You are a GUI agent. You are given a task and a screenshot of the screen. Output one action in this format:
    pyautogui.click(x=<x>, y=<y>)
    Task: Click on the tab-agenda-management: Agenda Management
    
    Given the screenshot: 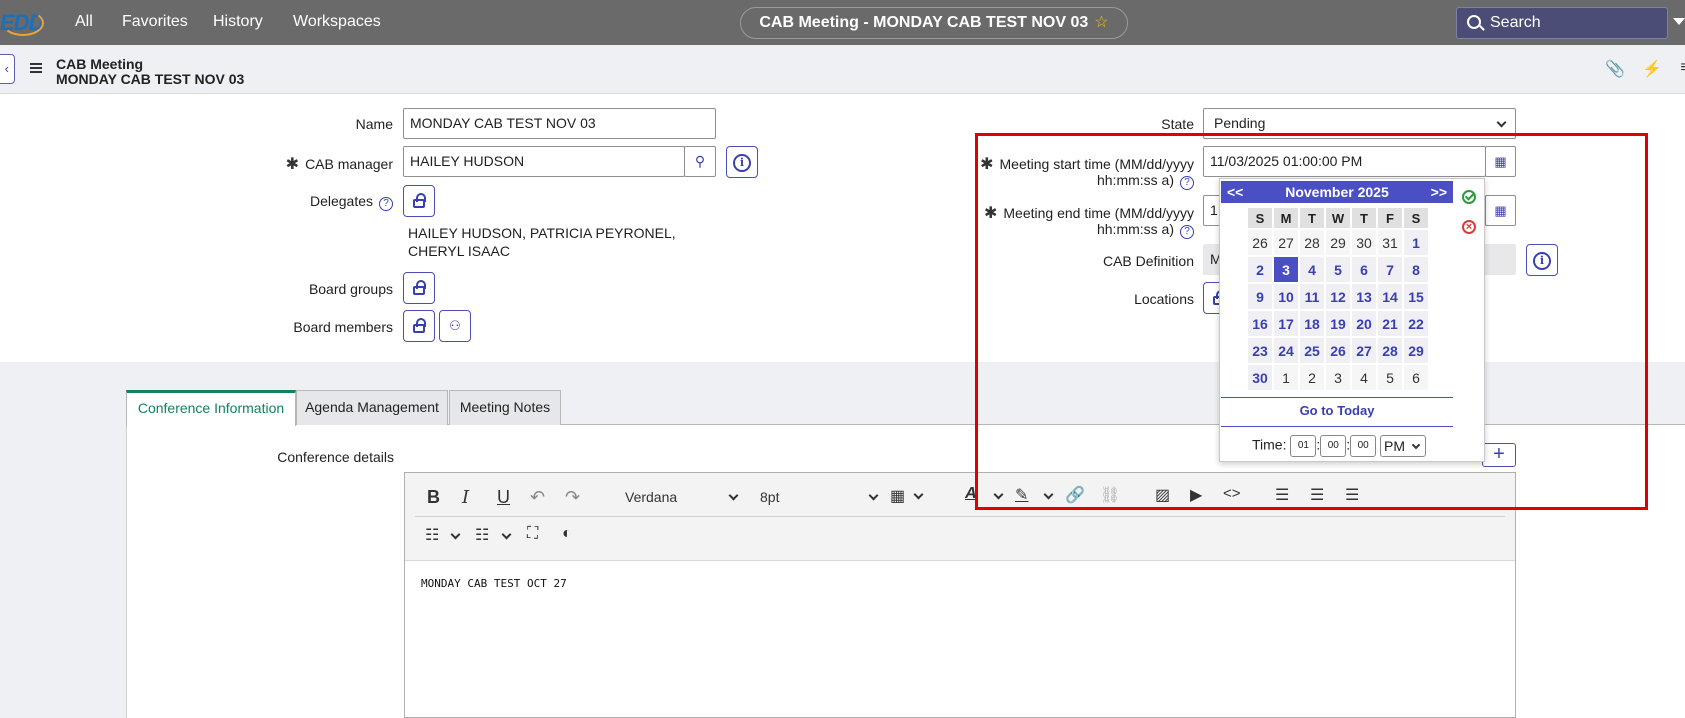 What is the action you would take?
    pyautogui.click(x=372, y=407)
    